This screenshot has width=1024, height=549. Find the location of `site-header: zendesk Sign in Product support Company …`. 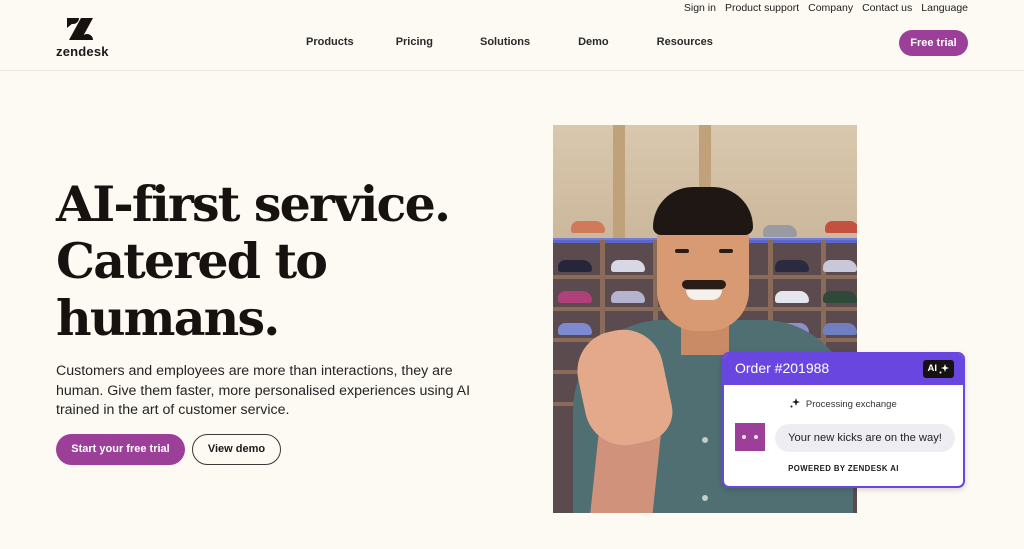

site-header: zendesk Sign in Product support Company … is located at coordinates (512, 35).